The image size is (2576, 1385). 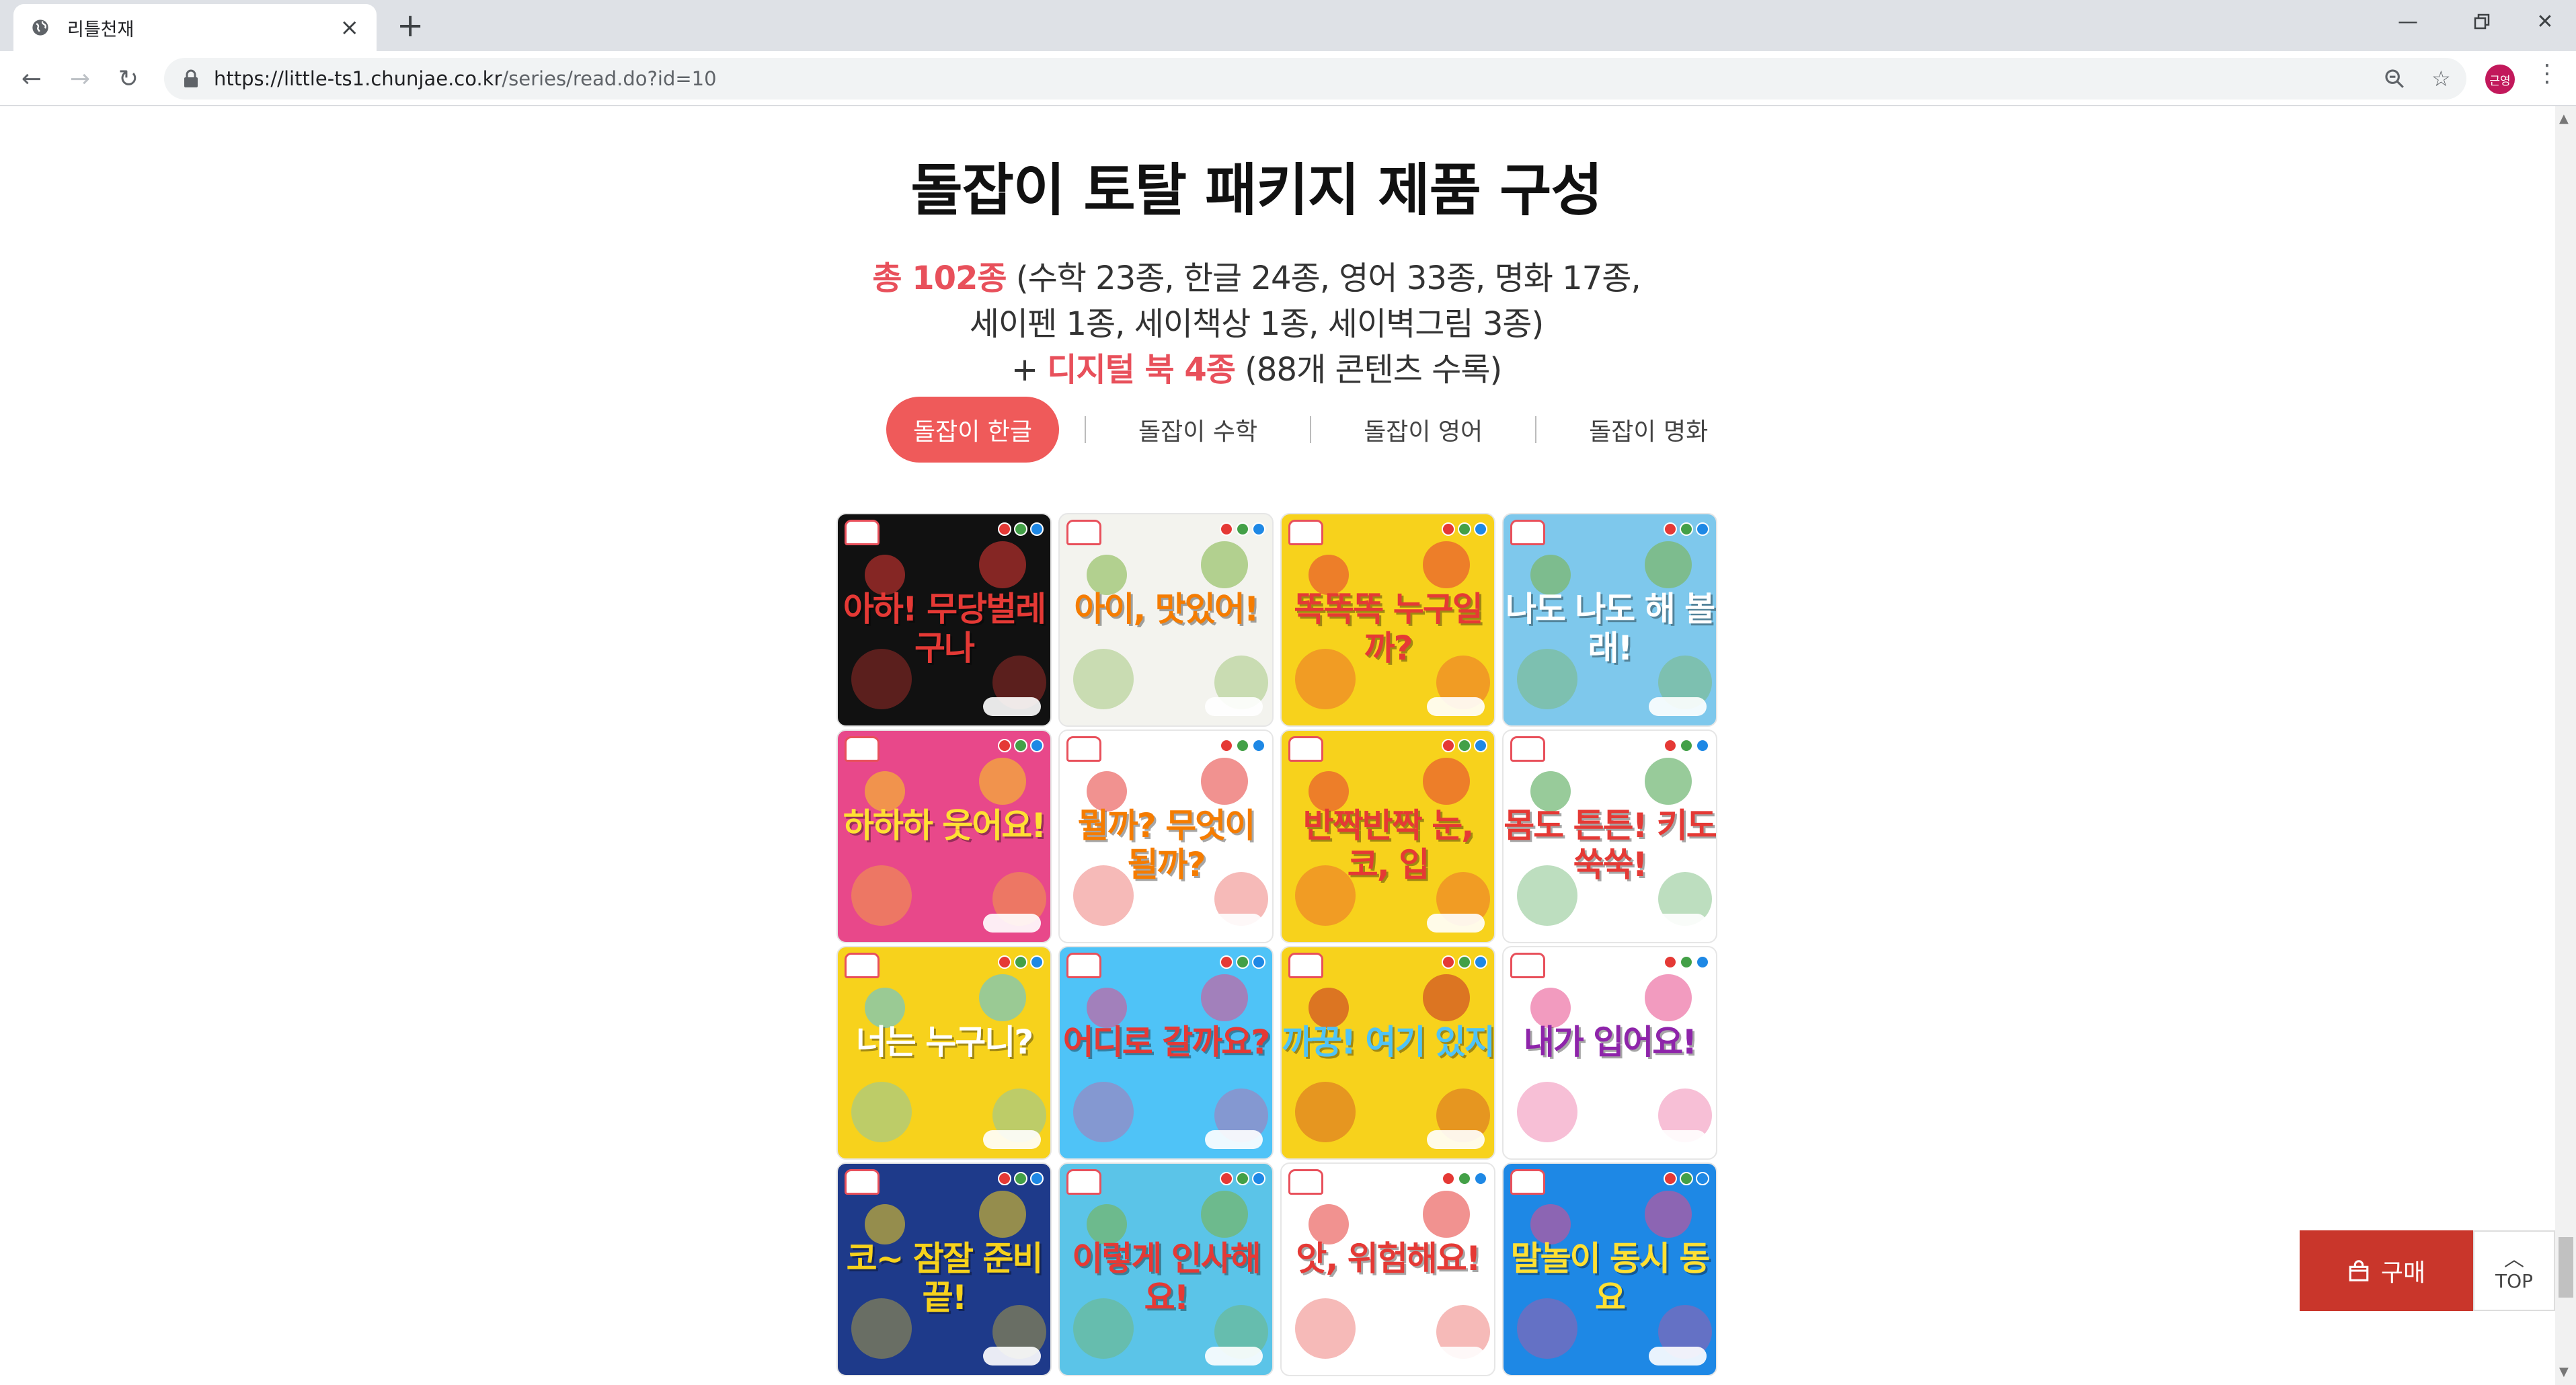 What do you see at coordinates (40, 27) in the screenshot?
I see `globe-icon` at bounding box center [40, 27].